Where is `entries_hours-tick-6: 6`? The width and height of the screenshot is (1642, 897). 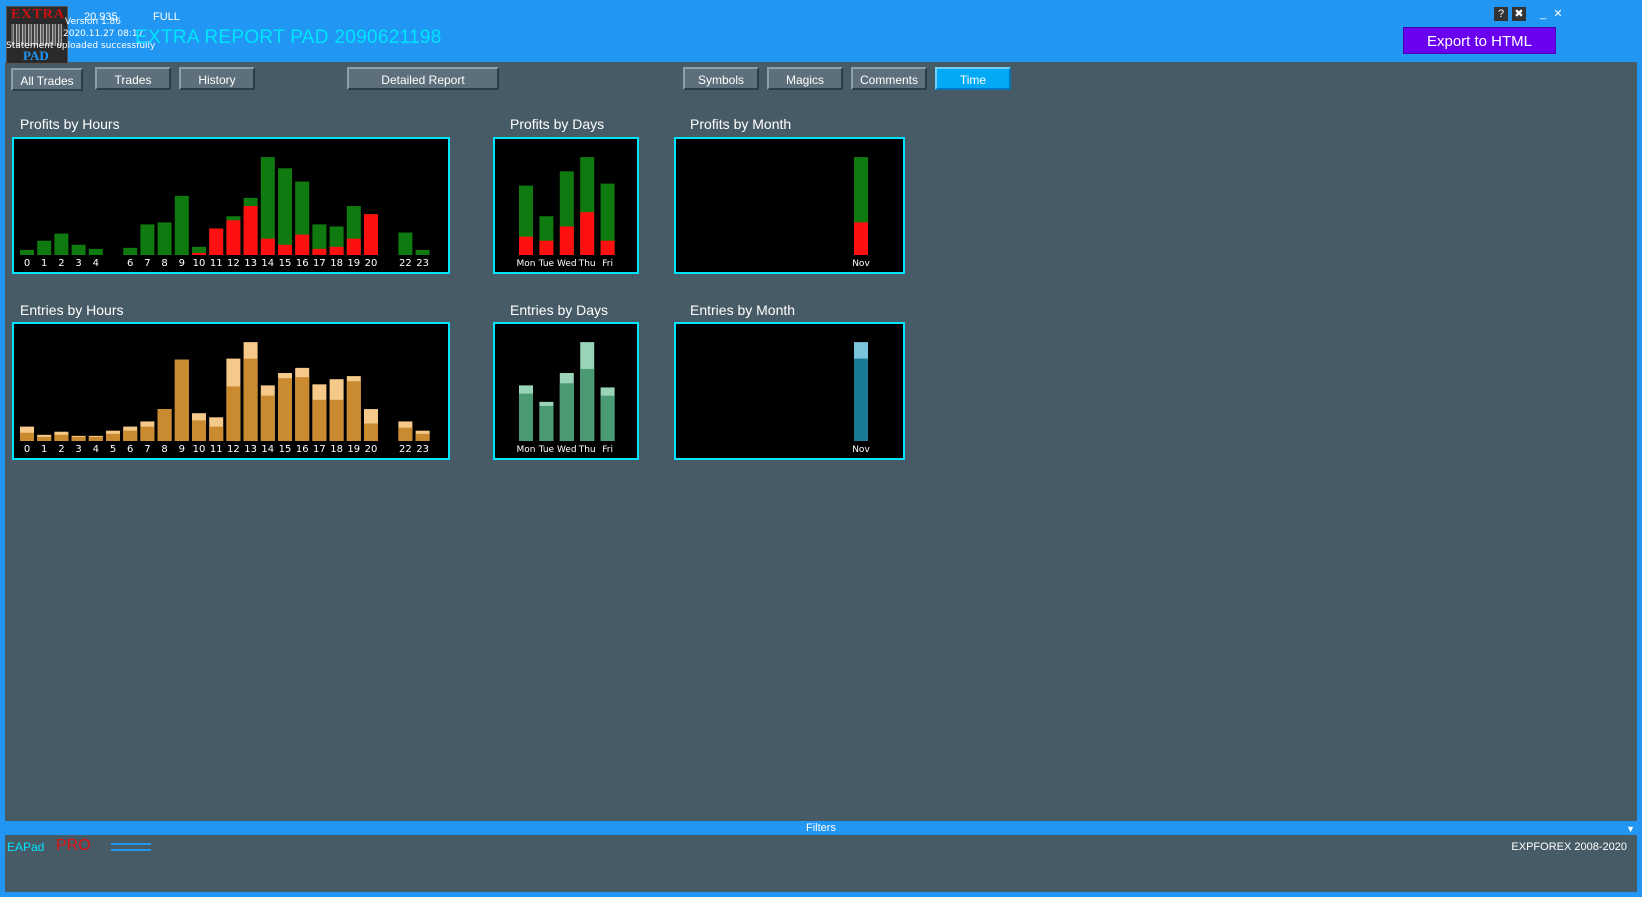
entries_hours-tick-6: 6 is located at coordinates (130, 449).